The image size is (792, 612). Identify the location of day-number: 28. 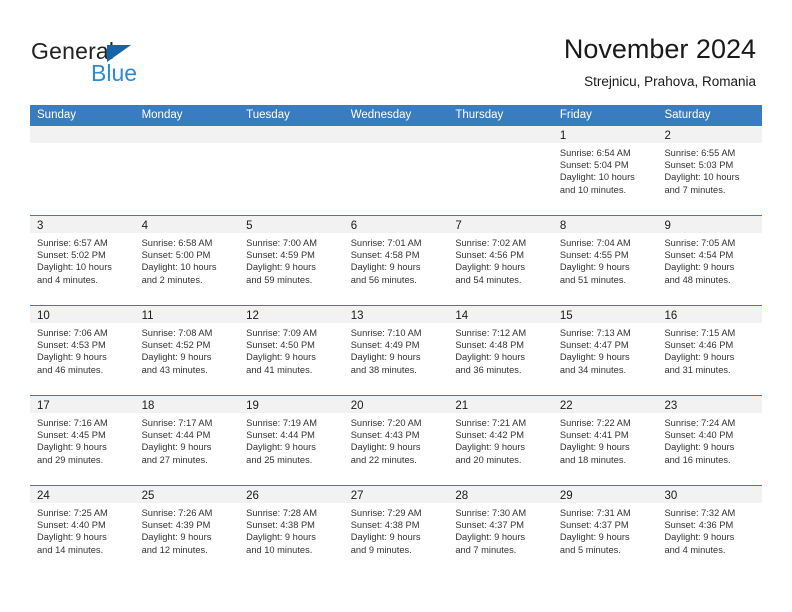
(462, 496).